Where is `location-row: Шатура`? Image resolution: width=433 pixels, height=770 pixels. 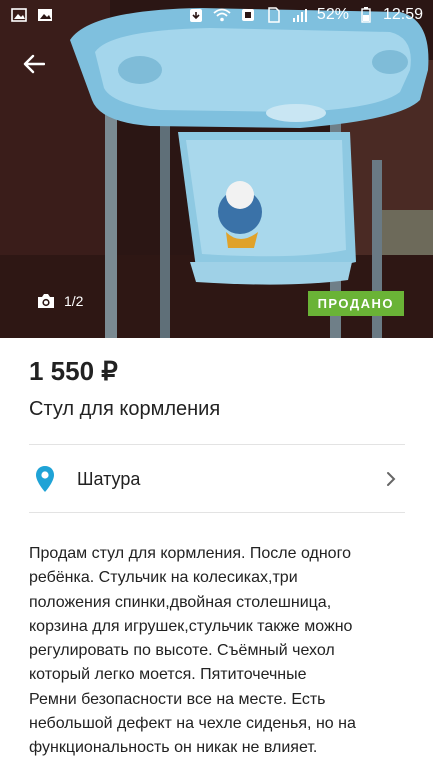 location-row: Шатура is located at coordinates (217, 479).